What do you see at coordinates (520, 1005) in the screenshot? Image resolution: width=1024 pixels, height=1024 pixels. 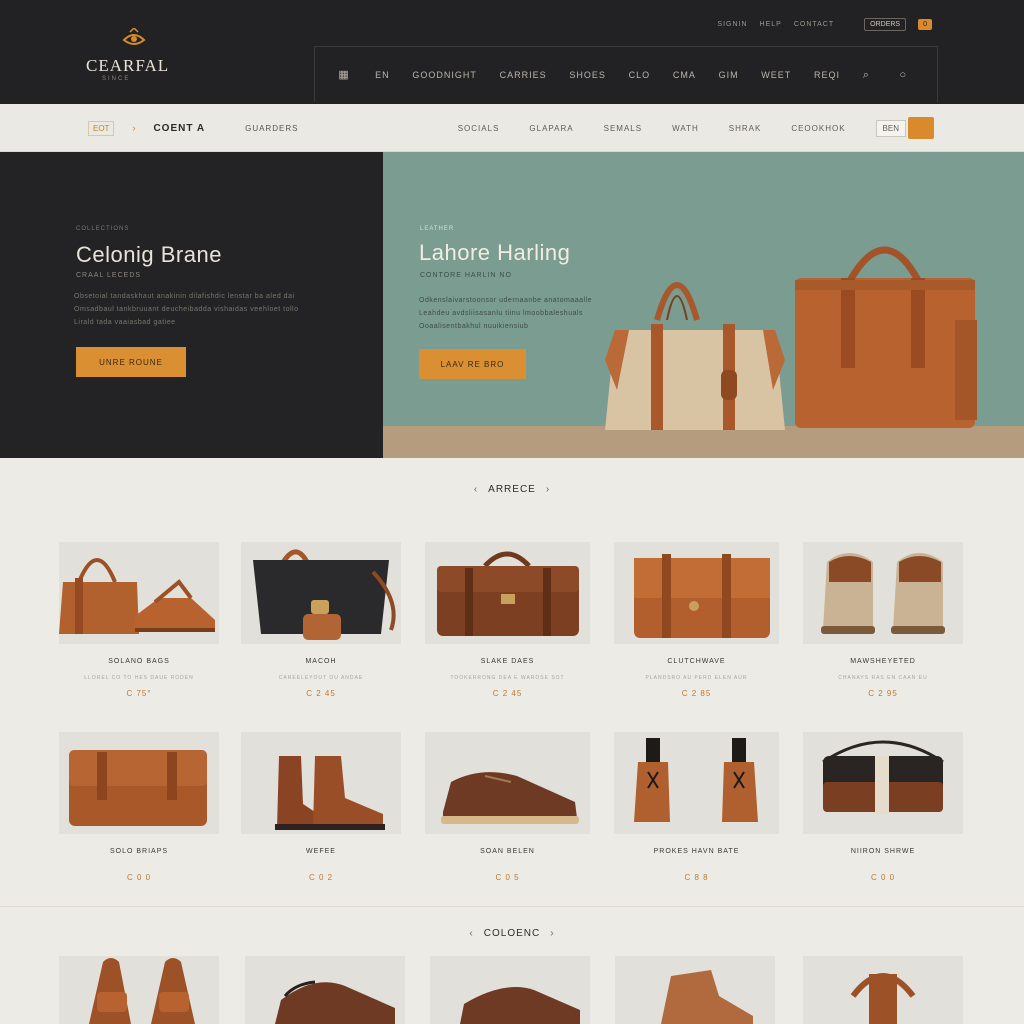 I see `product-oxford-shoe-image` at bounding box center [520, 1005].